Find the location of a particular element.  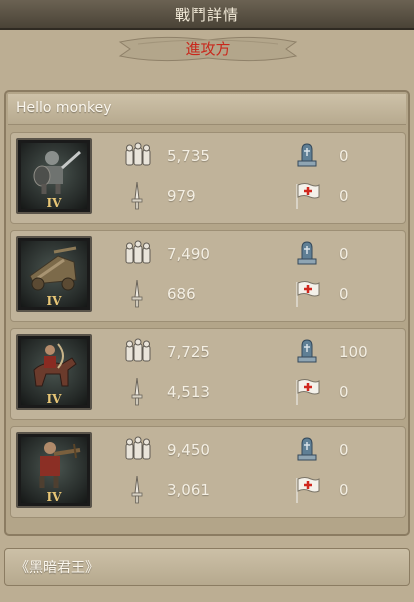

troop-count: 7,490 is located at coordinates (188, 254).